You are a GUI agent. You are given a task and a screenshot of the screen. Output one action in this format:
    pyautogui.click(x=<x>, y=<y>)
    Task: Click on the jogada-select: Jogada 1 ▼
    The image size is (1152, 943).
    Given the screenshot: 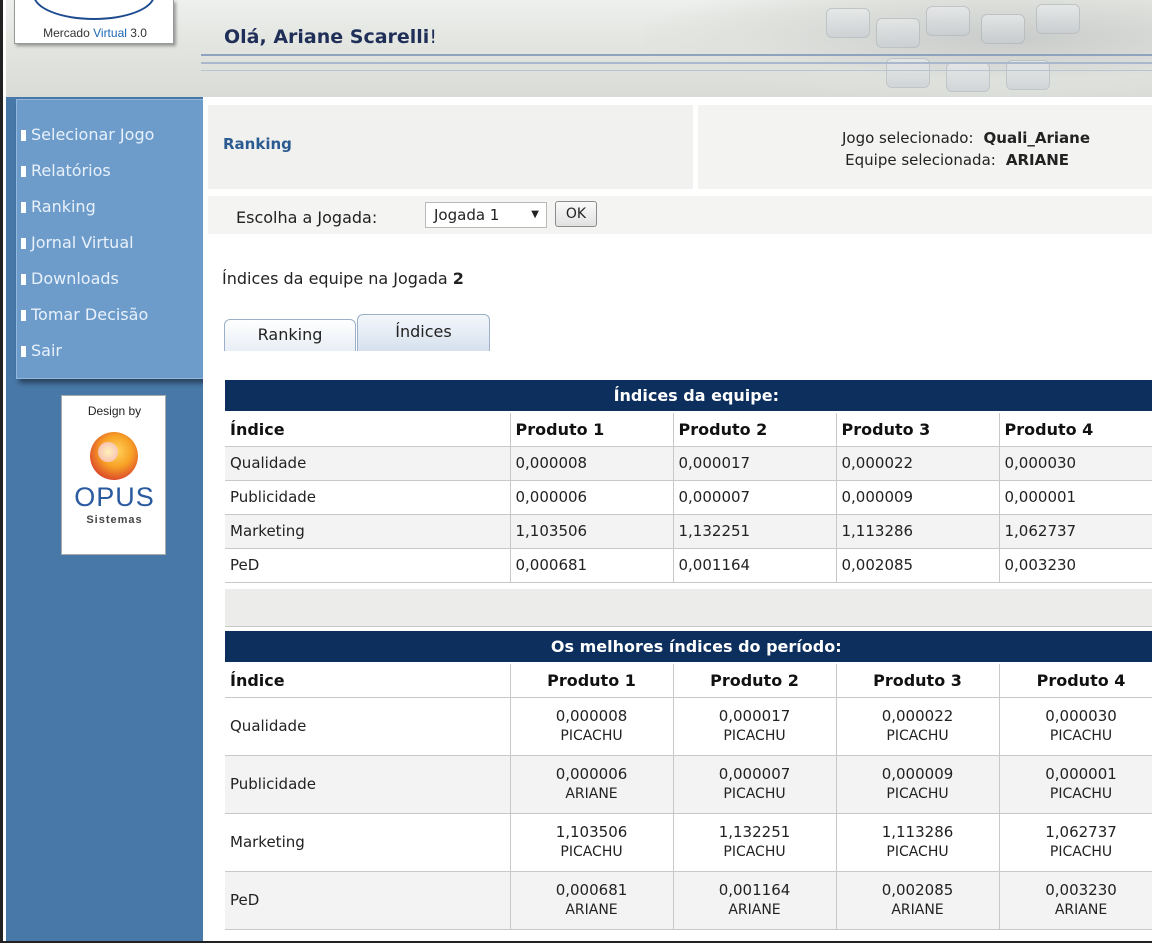 What is the action you would take?
    pyautogui.click(x=486, y=215)
    